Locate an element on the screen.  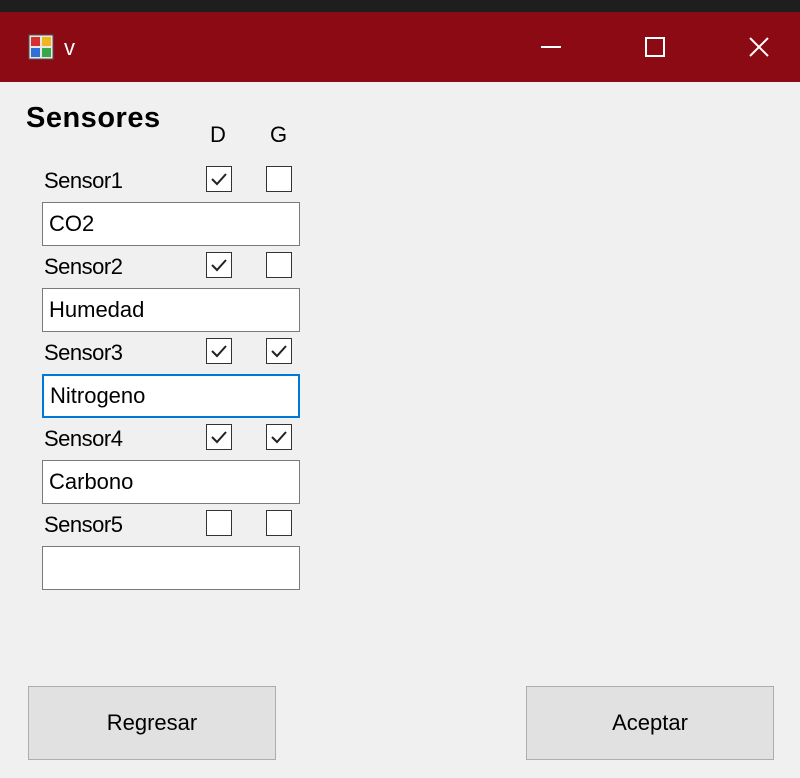
sensor1-name-field is located at coordinates (171, 224).